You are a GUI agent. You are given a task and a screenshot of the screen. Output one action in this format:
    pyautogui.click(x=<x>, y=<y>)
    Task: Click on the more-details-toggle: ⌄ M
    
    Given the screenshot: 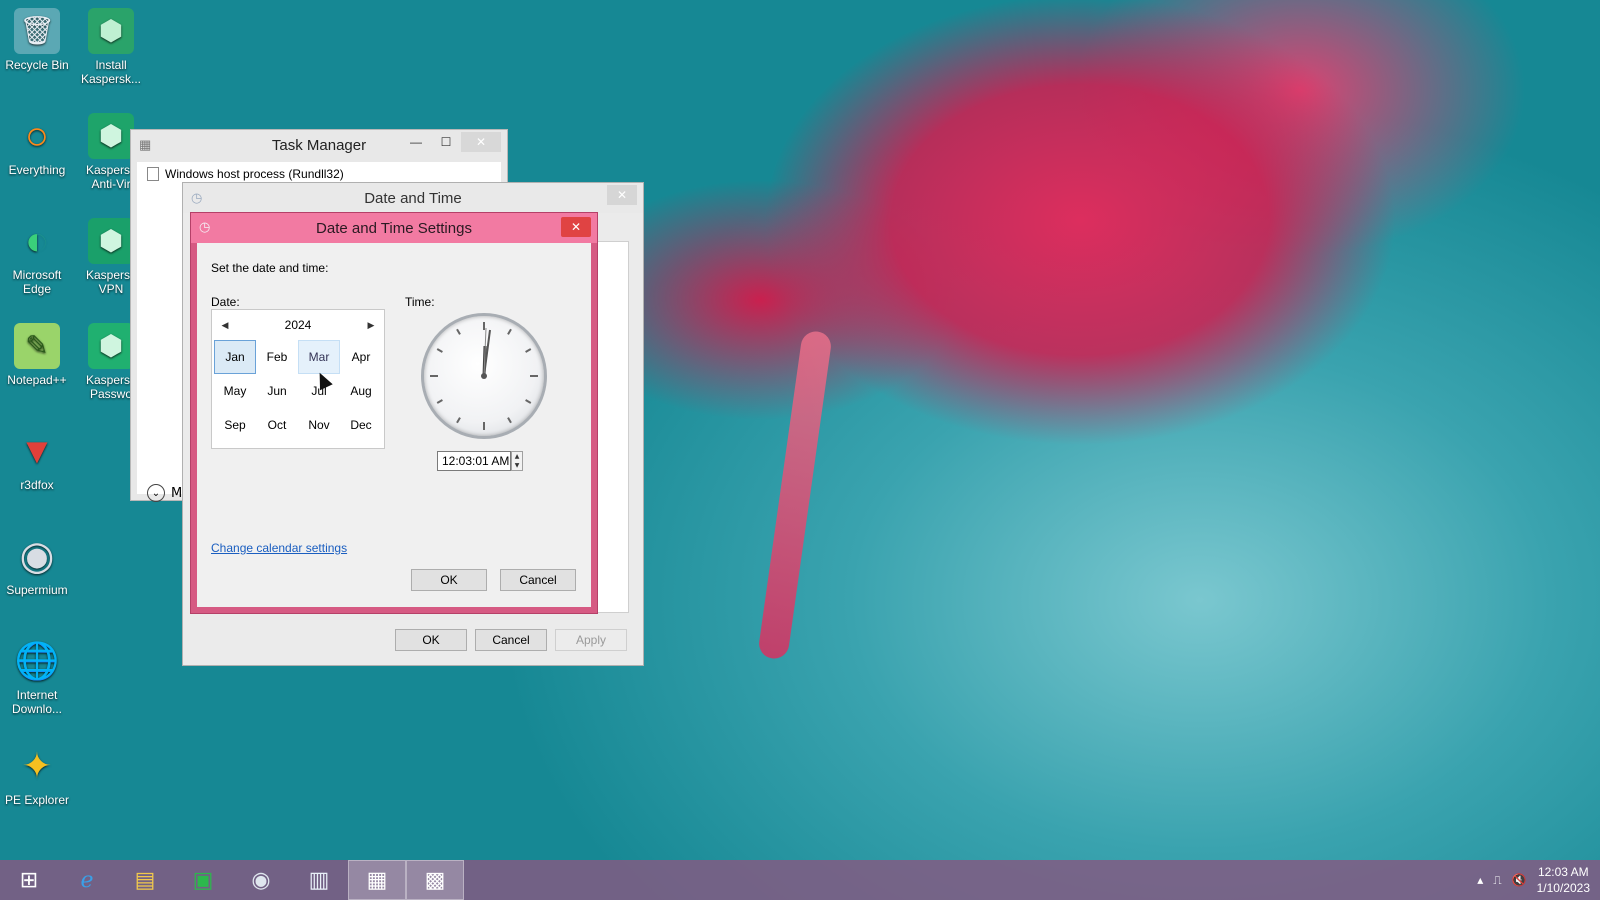 What is the action you would take?
    pyautogui.click(x=164, y=493)
    